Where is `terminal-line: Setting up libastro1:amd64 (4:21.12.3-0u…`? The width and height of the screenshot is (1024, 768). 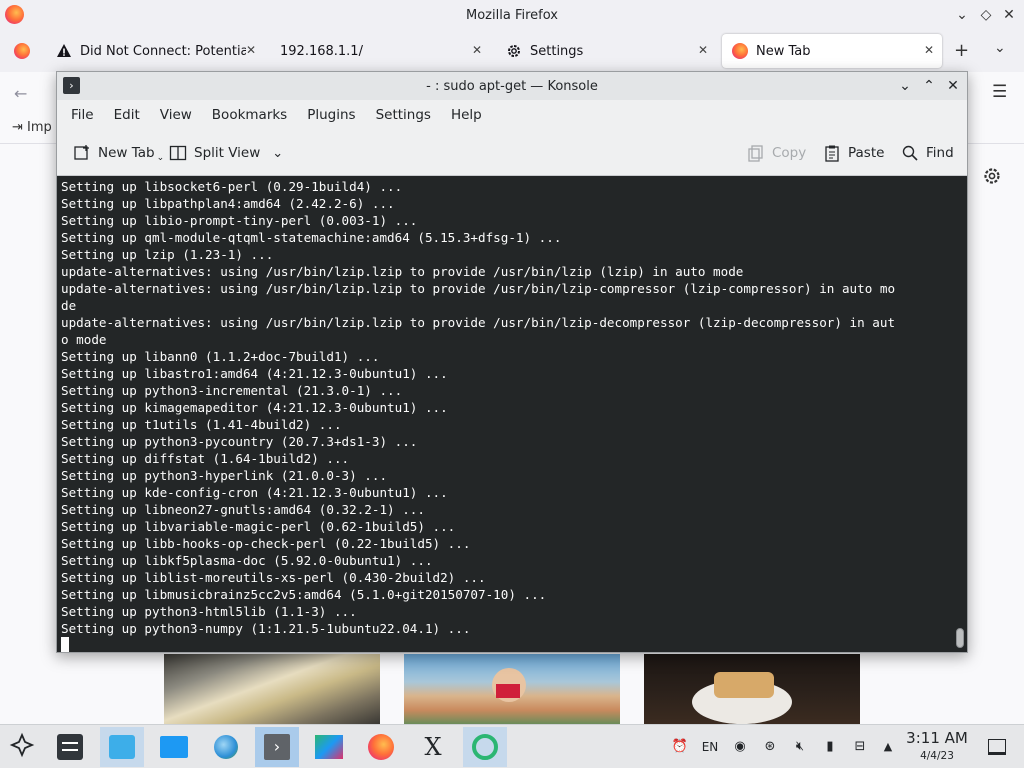 terminal-line: Setting up libastro1:amd64 (4:21.12.3-0u… is located at coordinates (254, 373).